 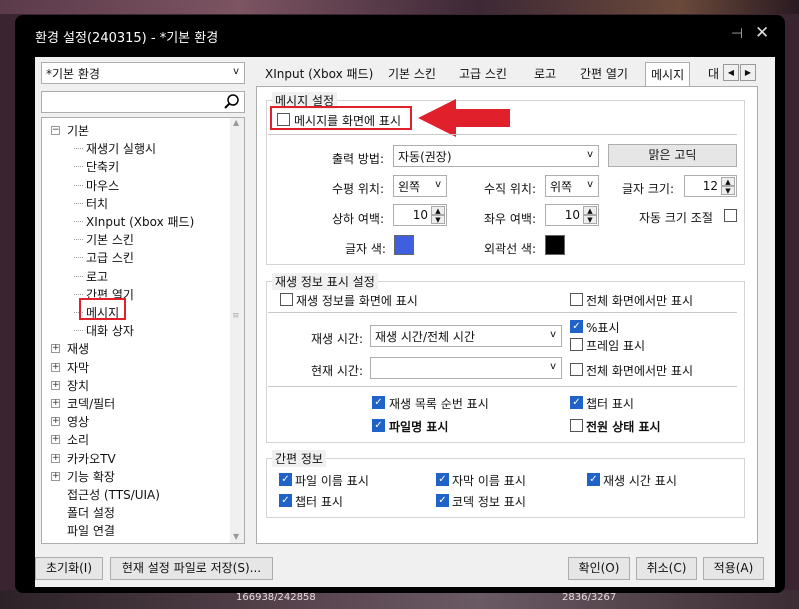 I want to click on tree-item: 터치, so click(x=97, y=203).